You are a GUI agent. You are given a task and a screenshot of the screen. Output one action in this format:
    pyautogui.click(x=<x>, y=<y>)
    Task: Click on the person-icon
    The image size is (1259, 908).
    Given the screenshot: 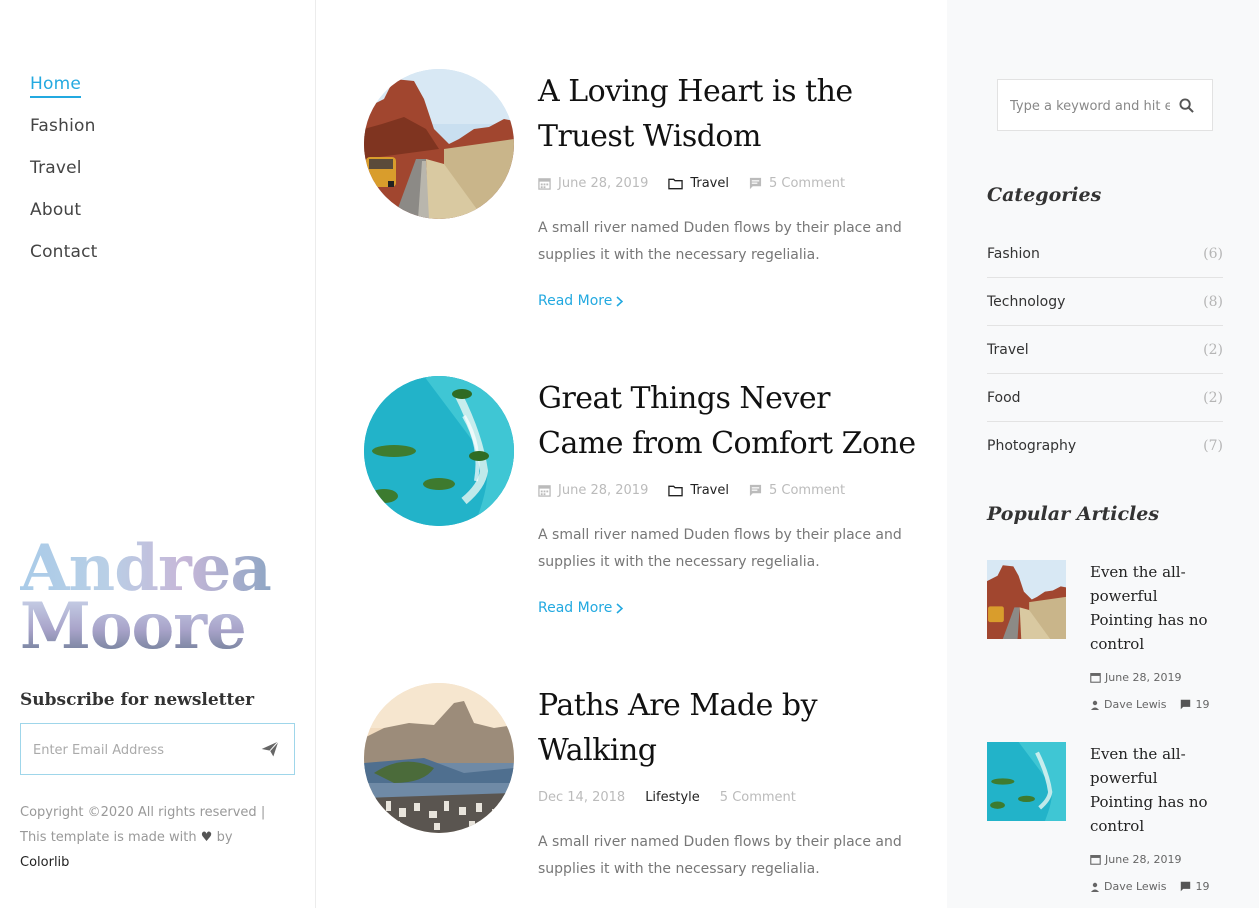 What is the action you would take?
    pyautogui.click(x=1095, y=887)
    